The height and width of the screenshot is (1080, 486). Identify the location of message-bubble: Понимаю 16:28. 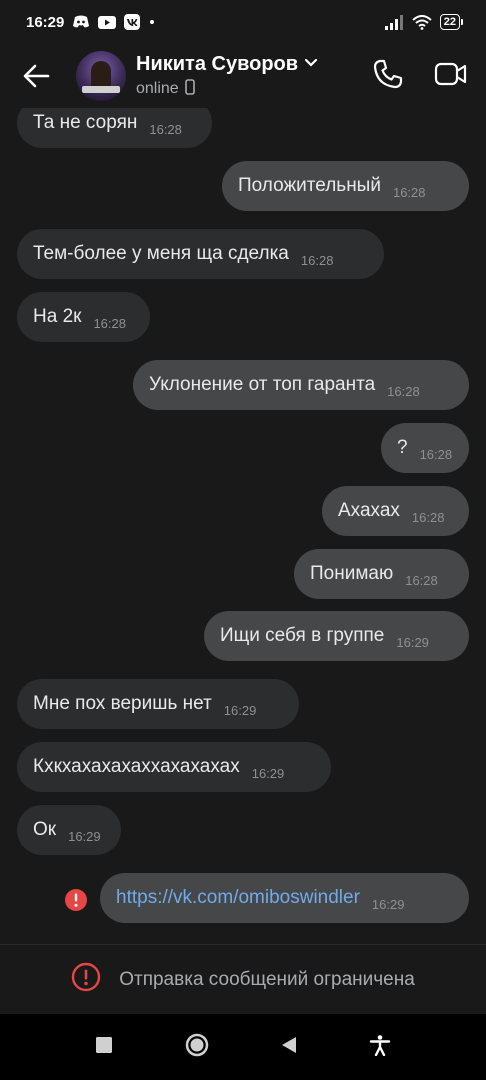
(381, 574).